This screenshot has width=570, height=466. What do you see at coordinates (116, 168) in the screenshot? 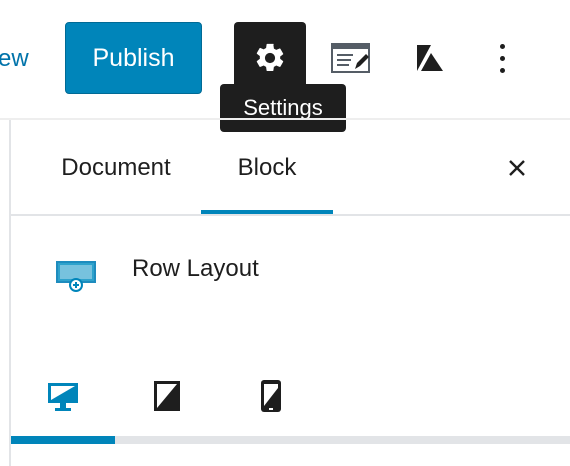
I see `tab-document: Document` at bounding box center [116, 168].